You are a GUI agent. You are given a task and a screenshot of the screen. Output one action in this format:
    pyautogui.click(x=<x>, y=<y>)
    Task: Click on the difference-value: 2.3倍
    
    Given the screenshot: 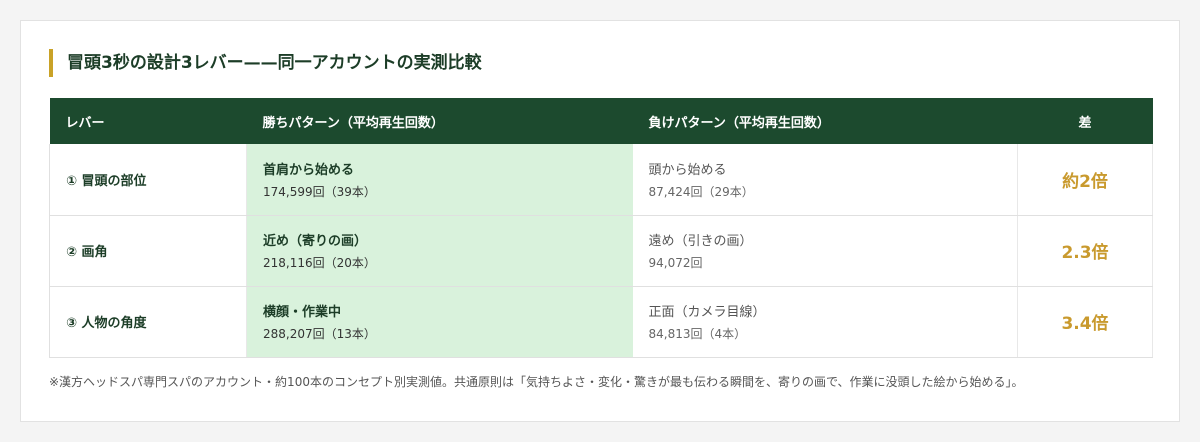 What is the action you would take?
    pyautogui.click(x=1085, y=251)
    